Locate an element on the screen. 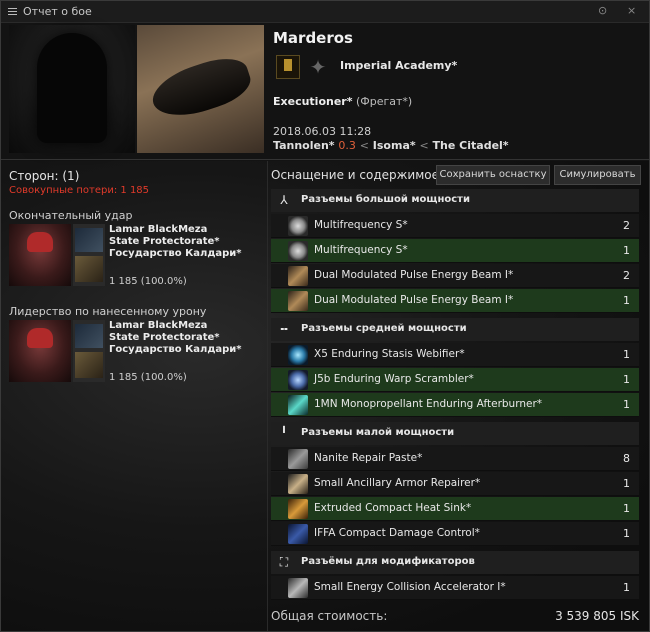 This screenshot has height=632, width=650. victim-ship: Executioner* is located at coordinates (312, 101).